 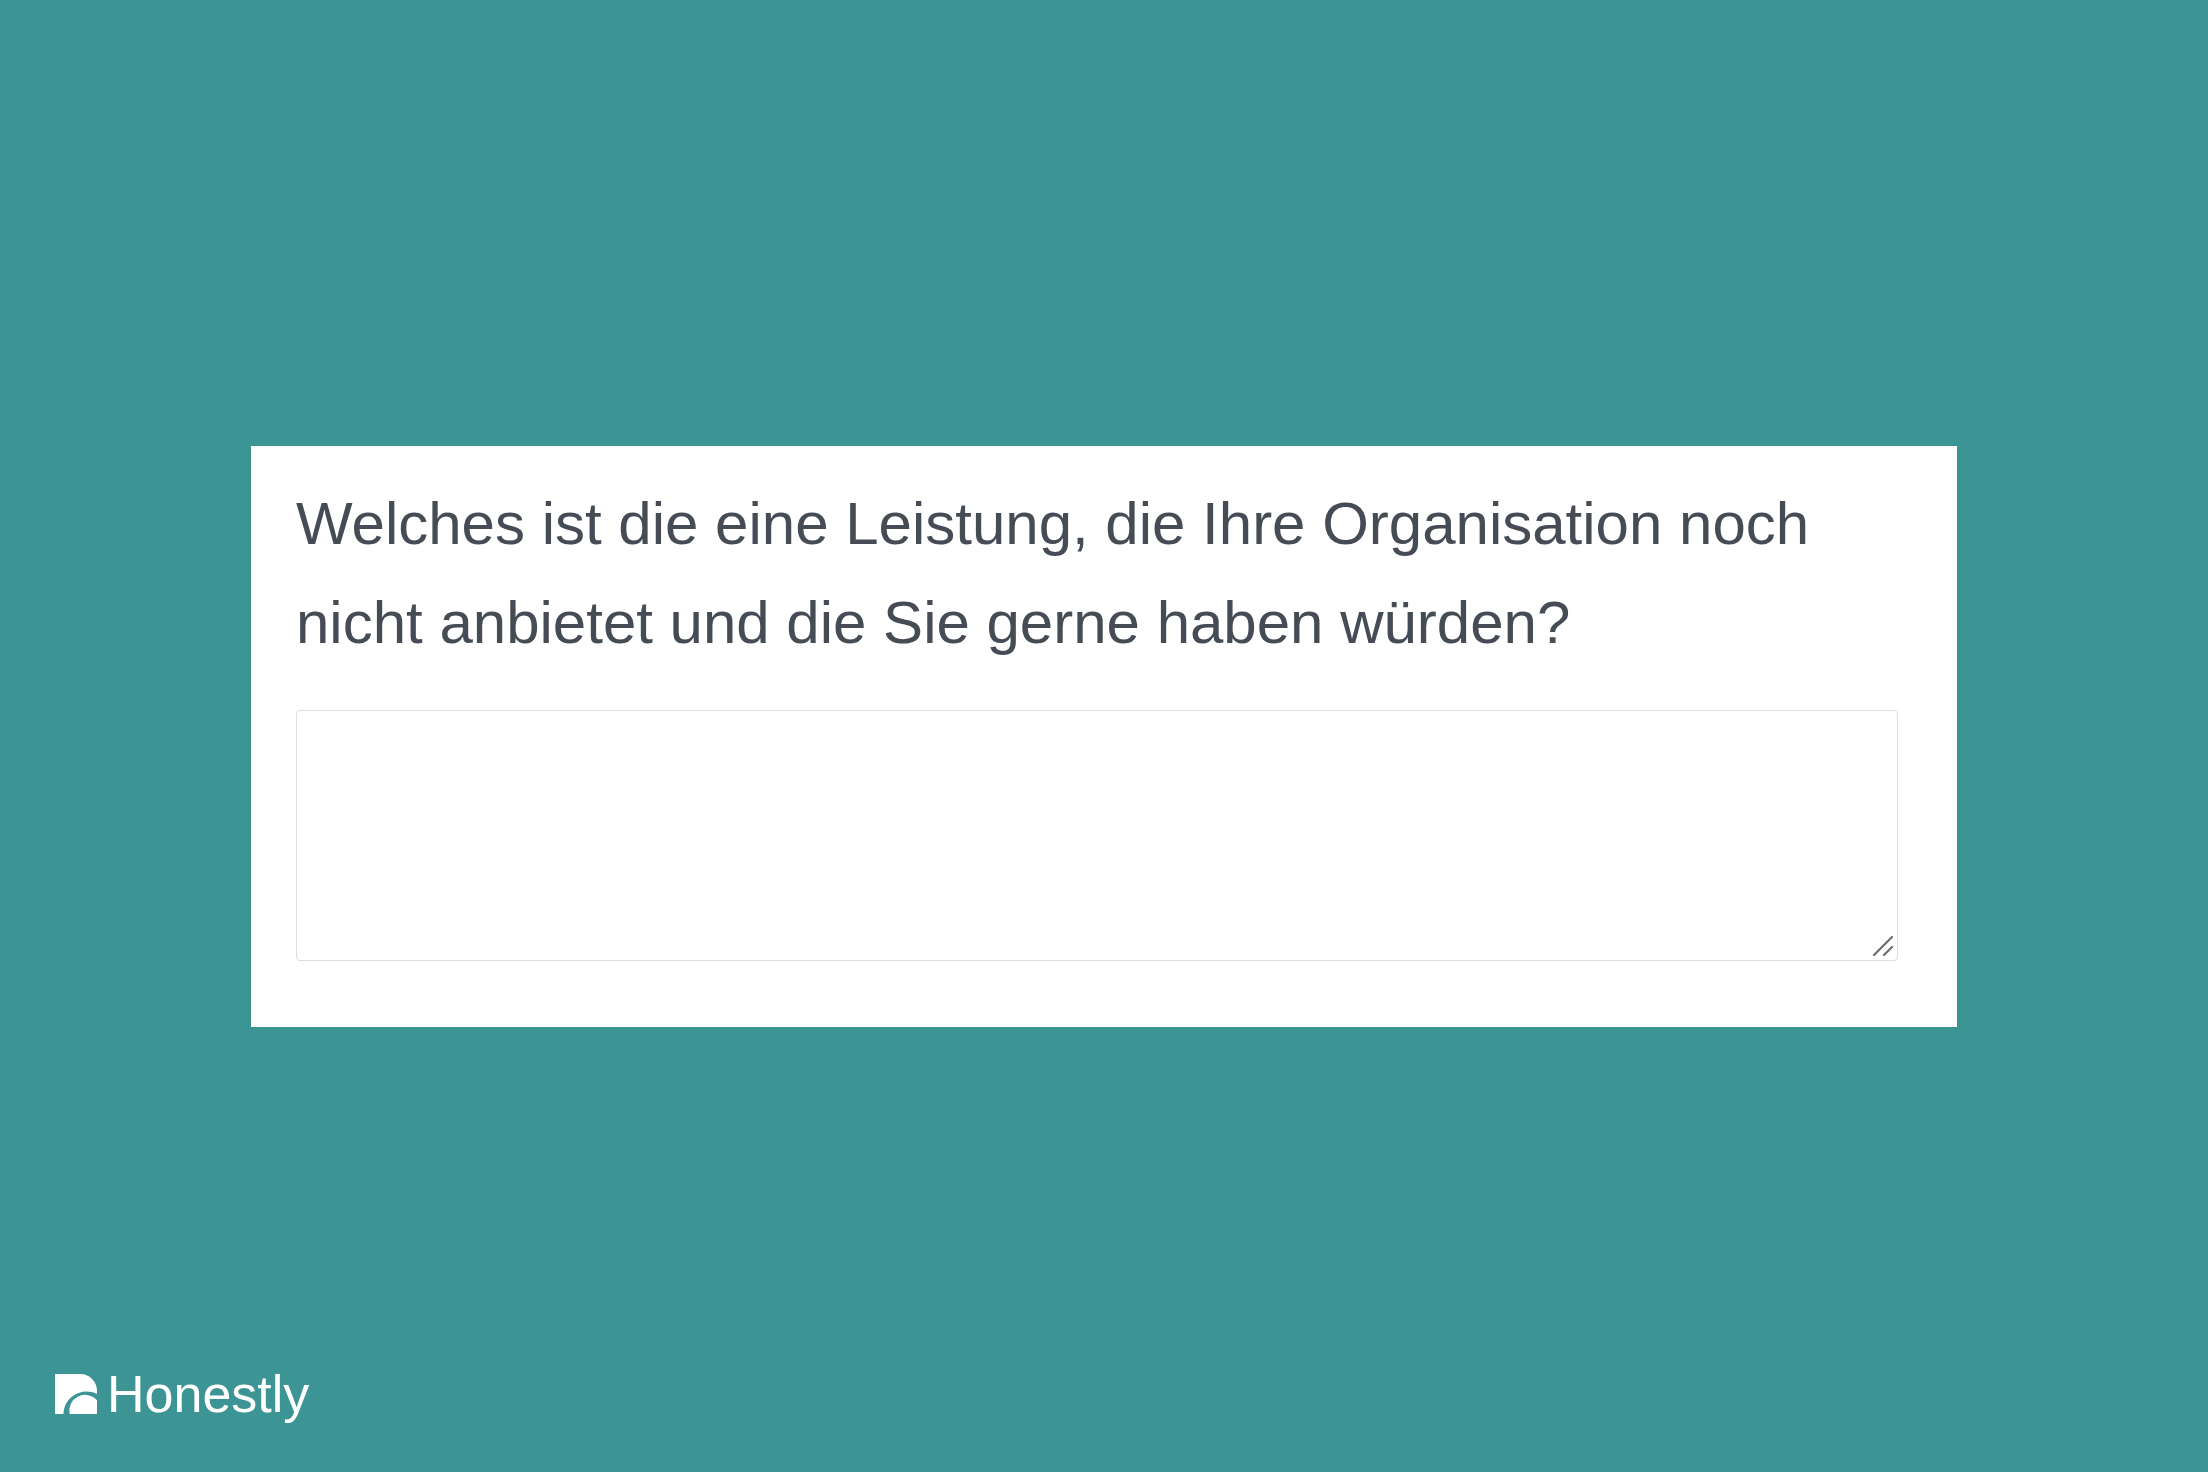 What do you see at coordinates (208, 1394) in the screenshot?
I see `brand-name: Honestly` at bounding box center [208, 1394].